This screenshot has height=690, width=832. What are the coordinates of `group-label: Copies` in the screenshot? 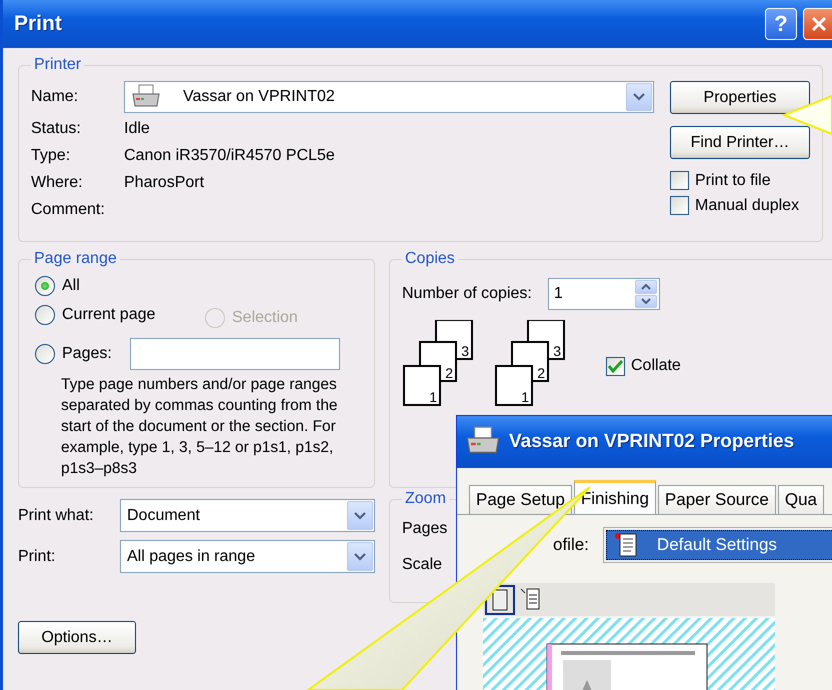 It's located at (430, 259).